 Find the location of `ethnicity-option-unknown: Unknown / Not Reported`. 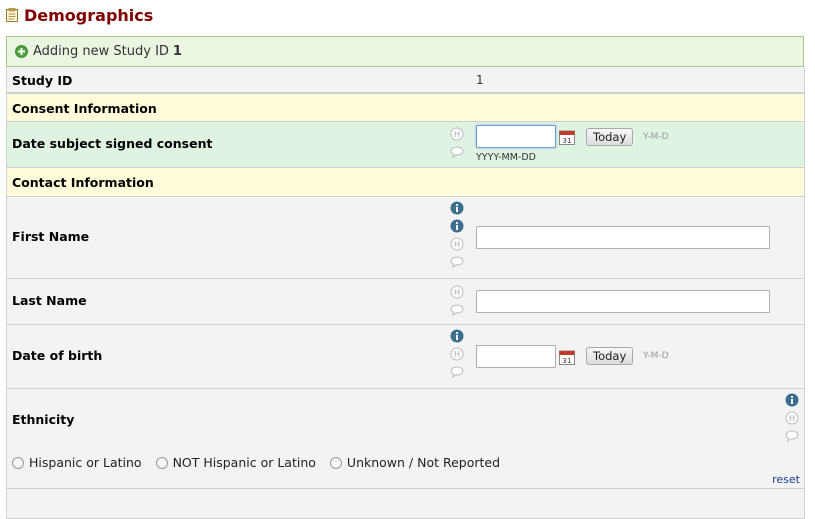

ethnicity-option-unknown: Unknown / Not Reported is located at coordinates (415, 462).